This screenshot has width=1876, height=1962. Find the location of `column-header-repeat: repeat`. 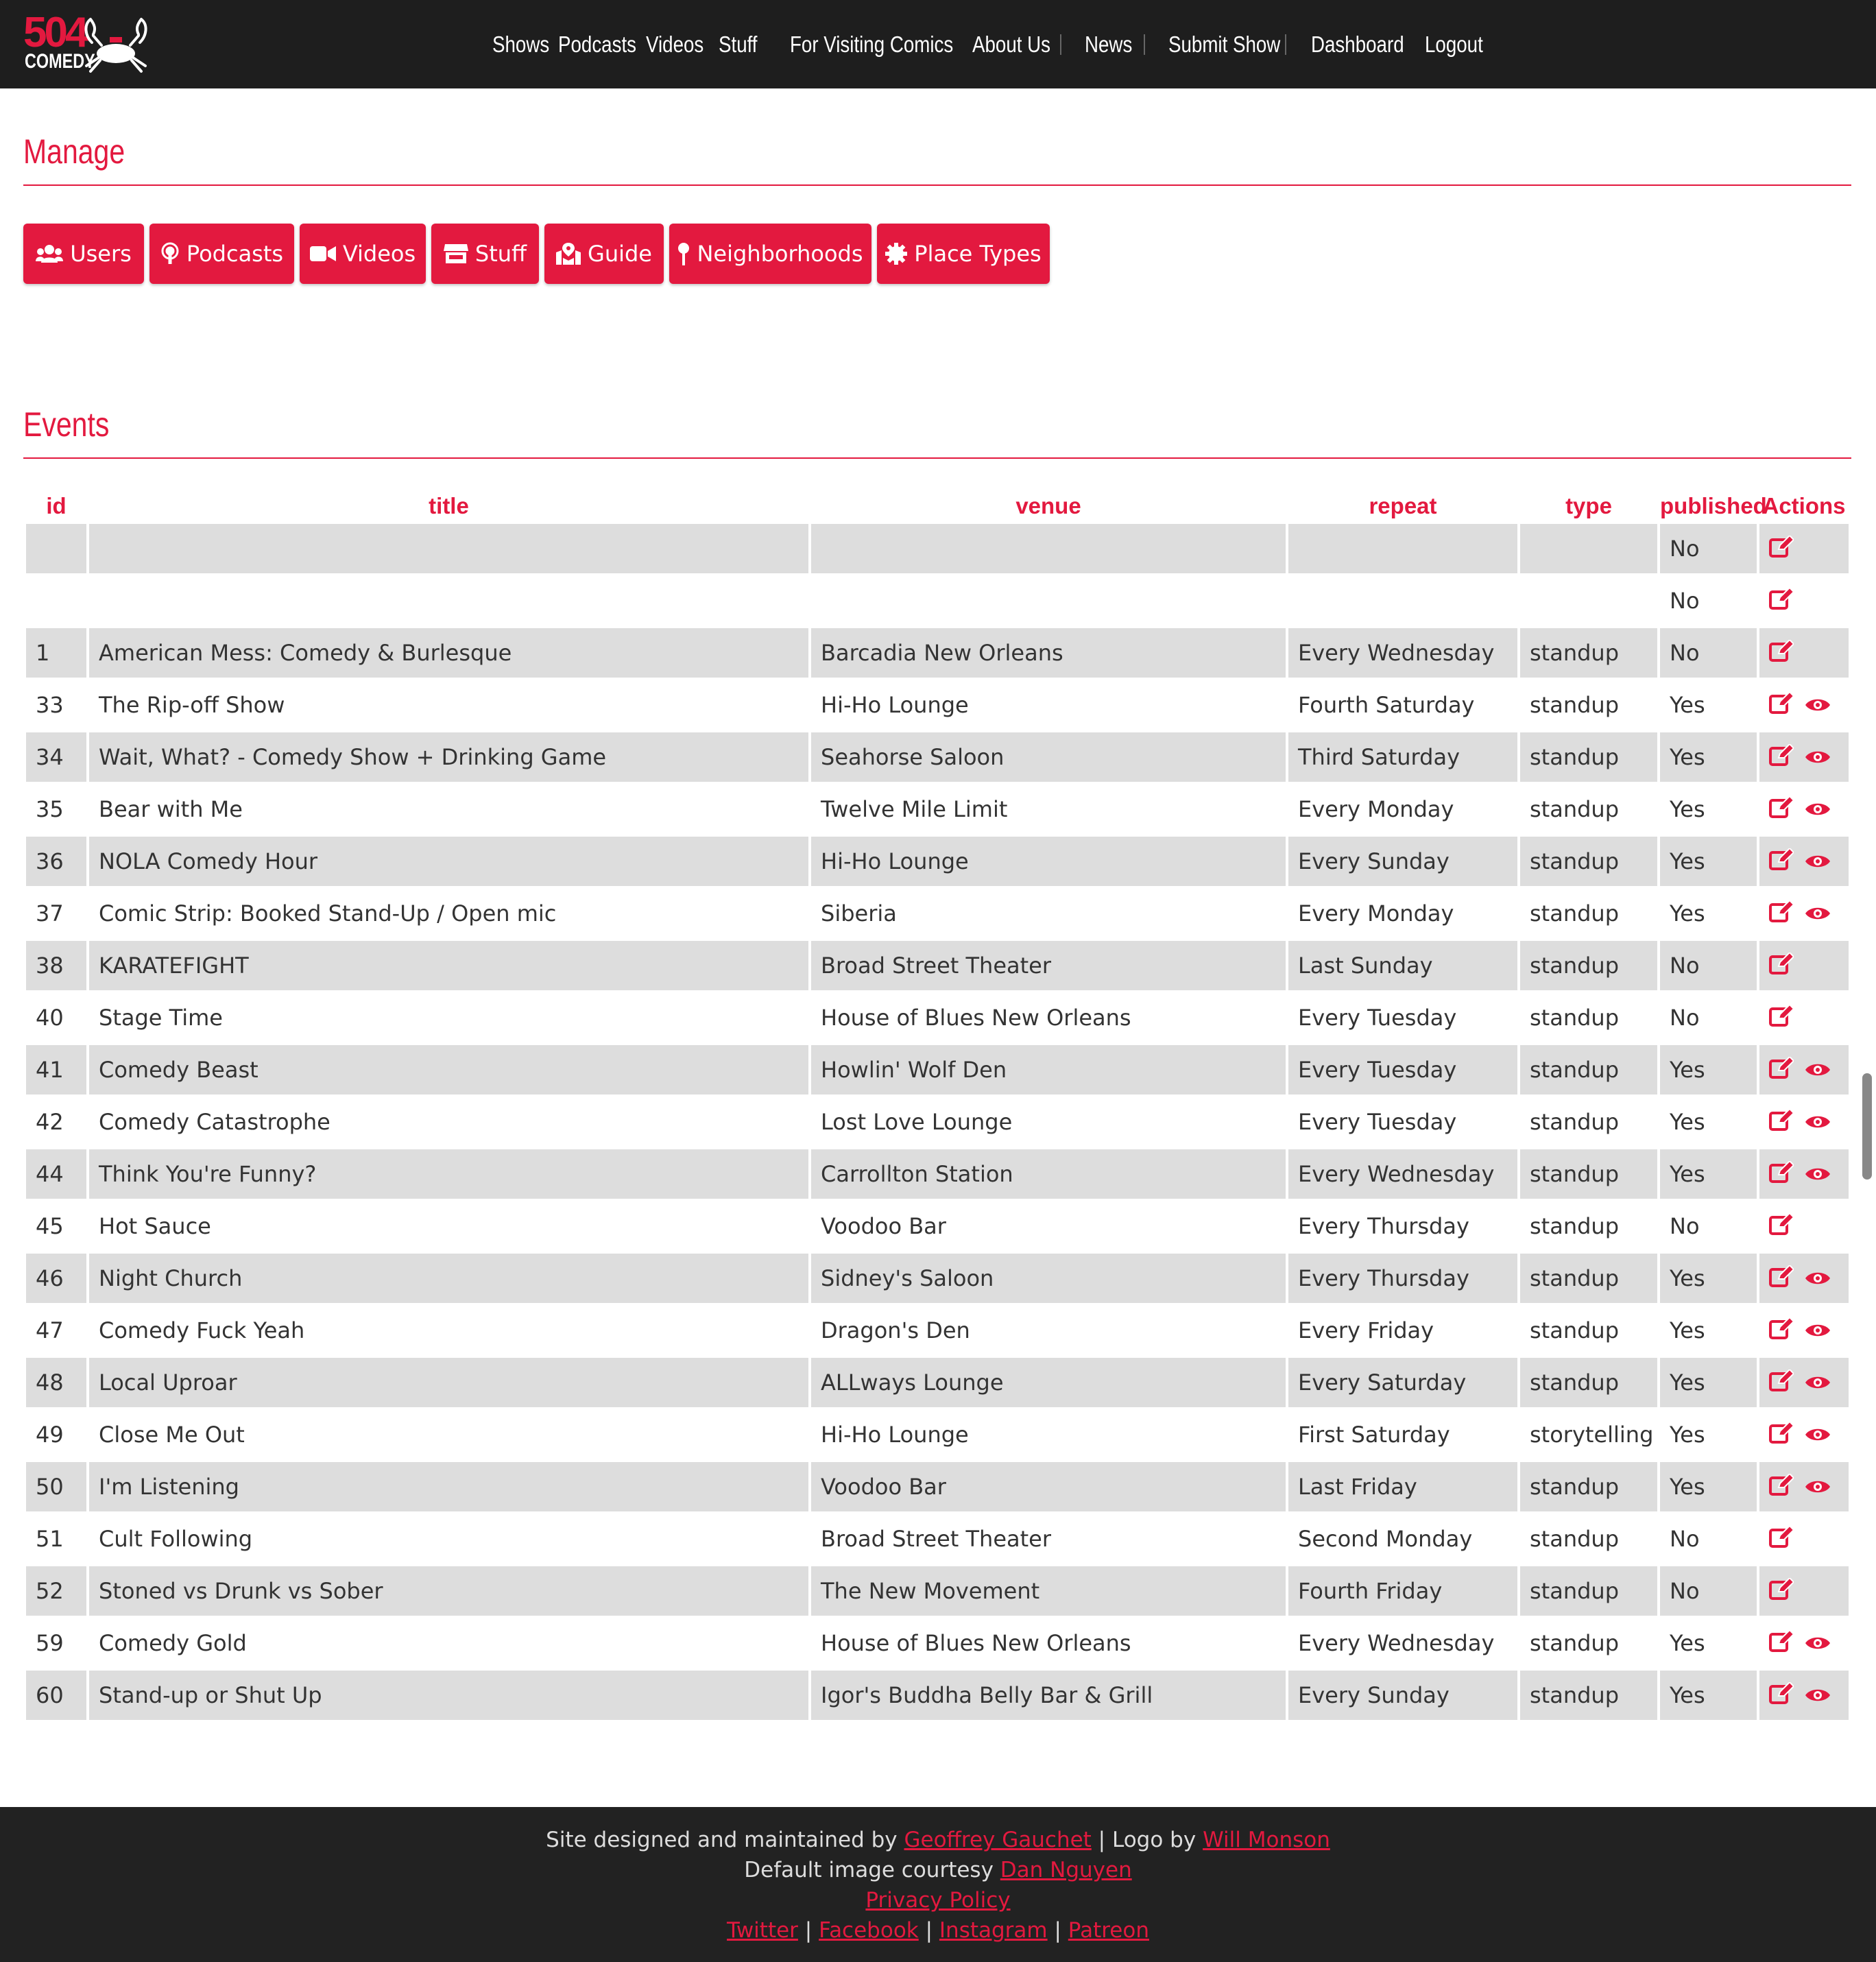

column-header-repeat: repeat is located at coordinates (1402, 506).